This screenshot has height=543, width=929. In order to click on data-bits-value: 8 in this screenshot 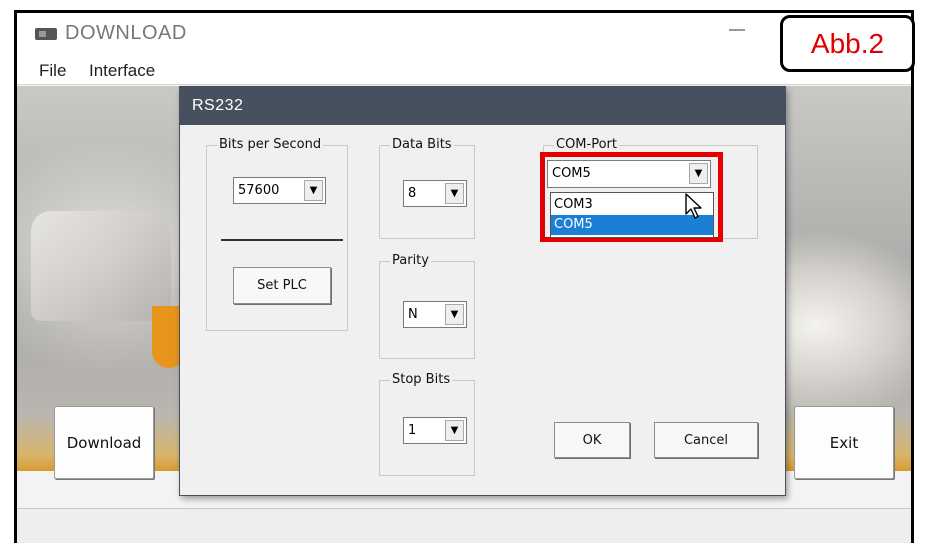, I will do `click(412, 193)`.